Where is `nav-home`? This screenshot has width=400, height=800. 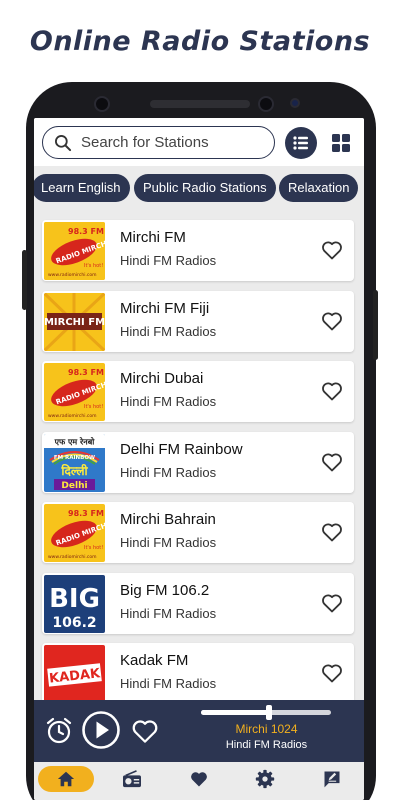 nav-home is located at coordinates (66, 779).